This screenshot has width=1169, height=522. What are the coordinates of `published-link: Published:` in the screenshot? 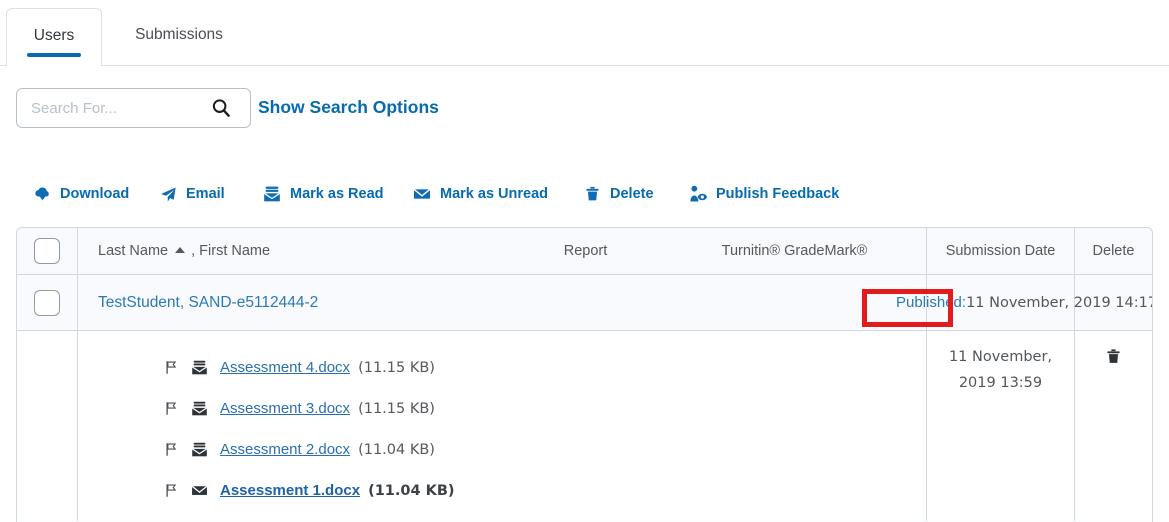 It's located at (931, 302).